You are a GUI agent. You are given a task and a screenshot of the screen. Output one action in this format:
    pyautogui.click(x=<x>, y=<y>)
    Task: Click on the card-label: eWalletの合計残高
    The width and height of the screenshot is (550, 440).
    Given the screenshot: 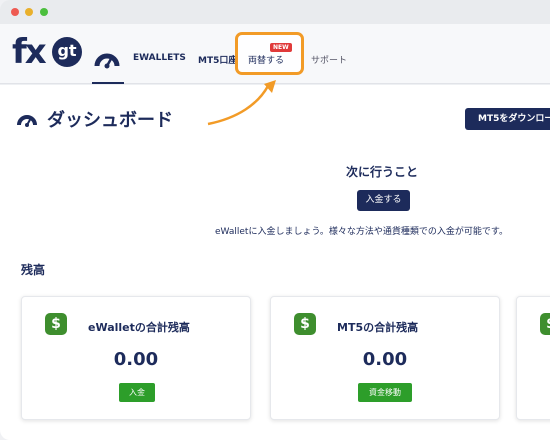 What is the action you would take?
    pyautogui.click(x=139, y=327)
    